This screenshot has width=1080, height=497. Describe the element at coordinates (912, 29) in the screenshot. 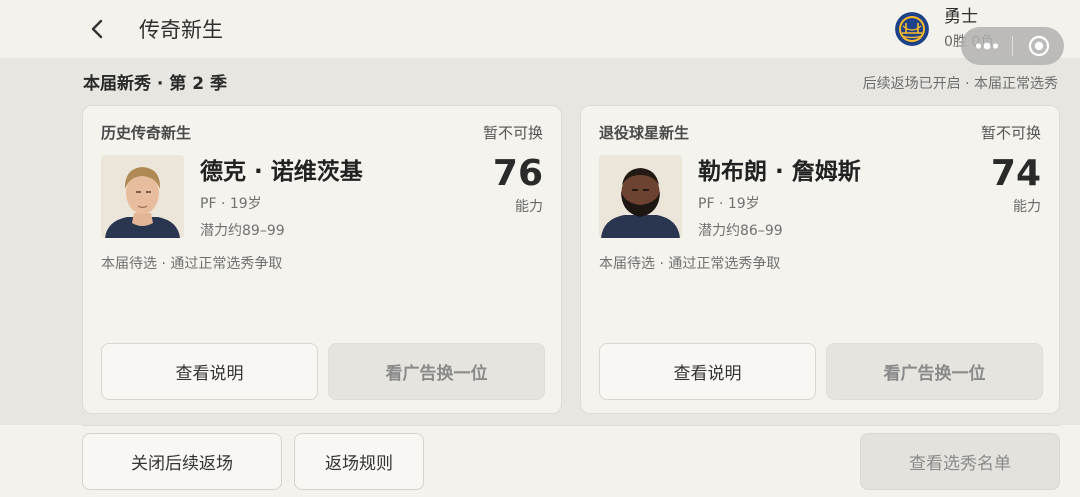

I see `warriors-logo-icon` at that location.